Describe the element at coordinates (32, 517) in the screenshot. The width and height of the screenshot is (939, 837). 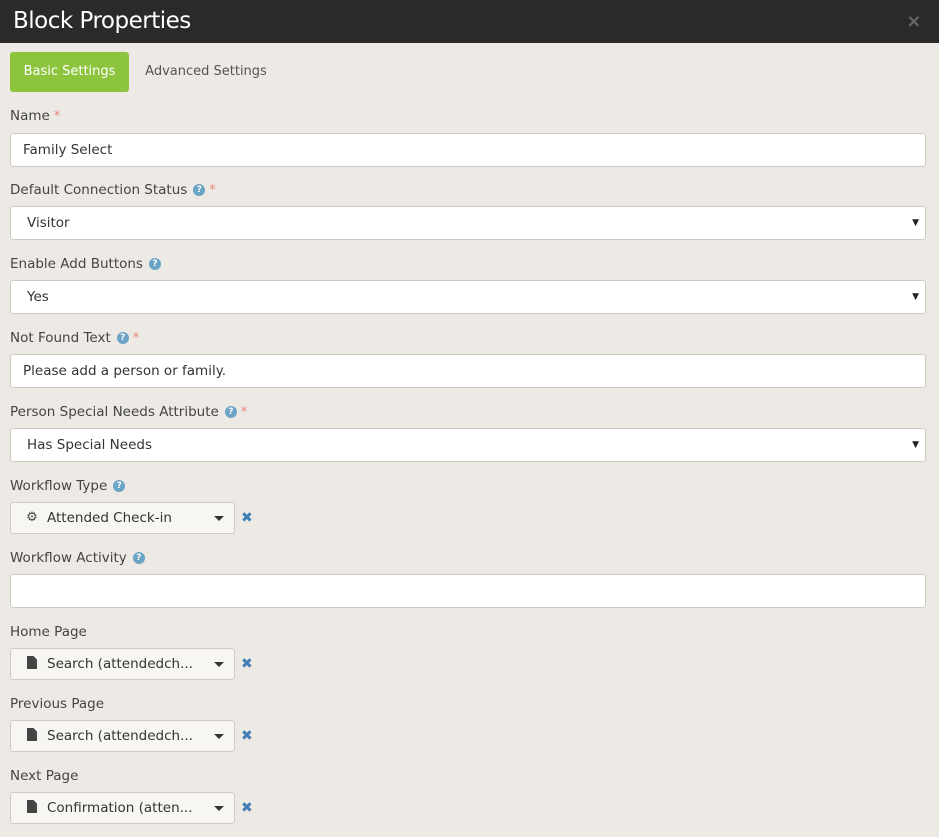
I see `gears-icon: ⚙` at that location.